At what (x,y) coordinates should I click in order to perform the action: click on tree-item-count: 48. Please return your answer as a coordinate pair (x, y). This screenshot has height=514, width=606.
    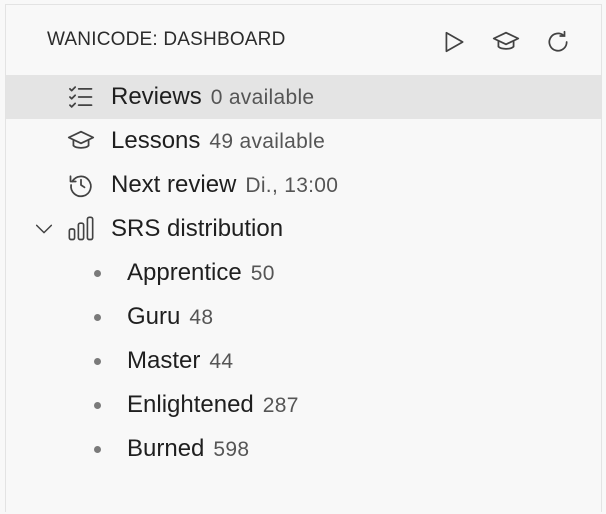
    Looking at the image, I should click on (201, 317).